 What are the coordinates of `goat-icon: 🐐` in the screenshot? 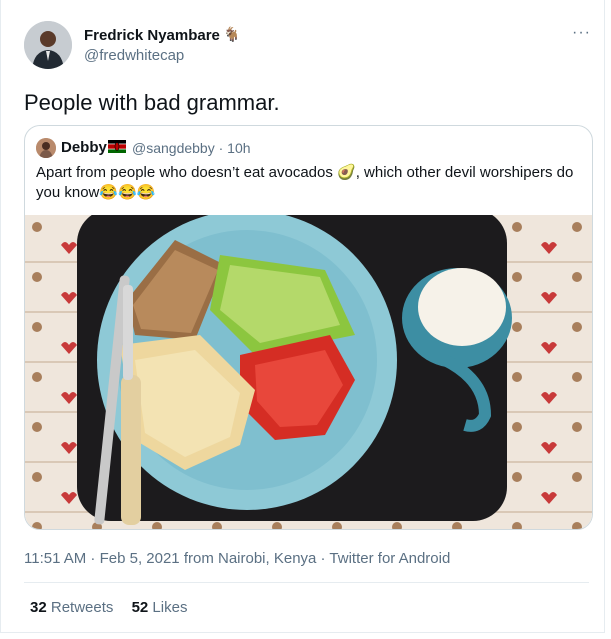 It's located at (232, 34).